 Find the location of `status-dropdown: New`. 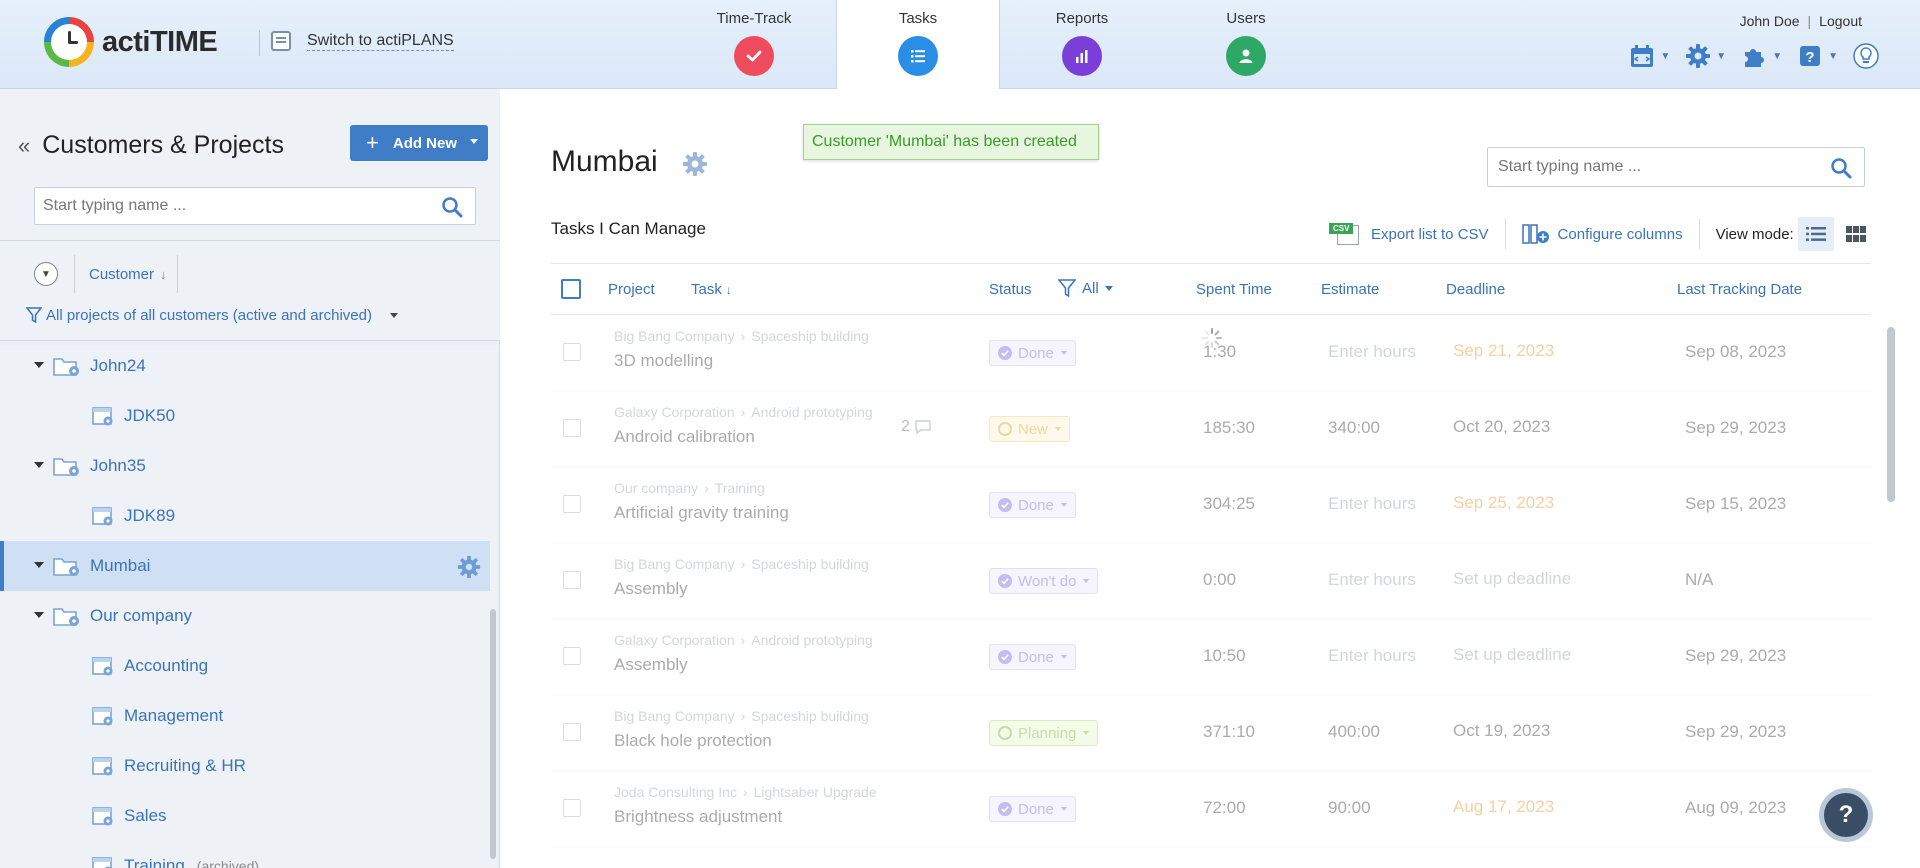

status-dropdown: New is located at coordinates (1030, 429).